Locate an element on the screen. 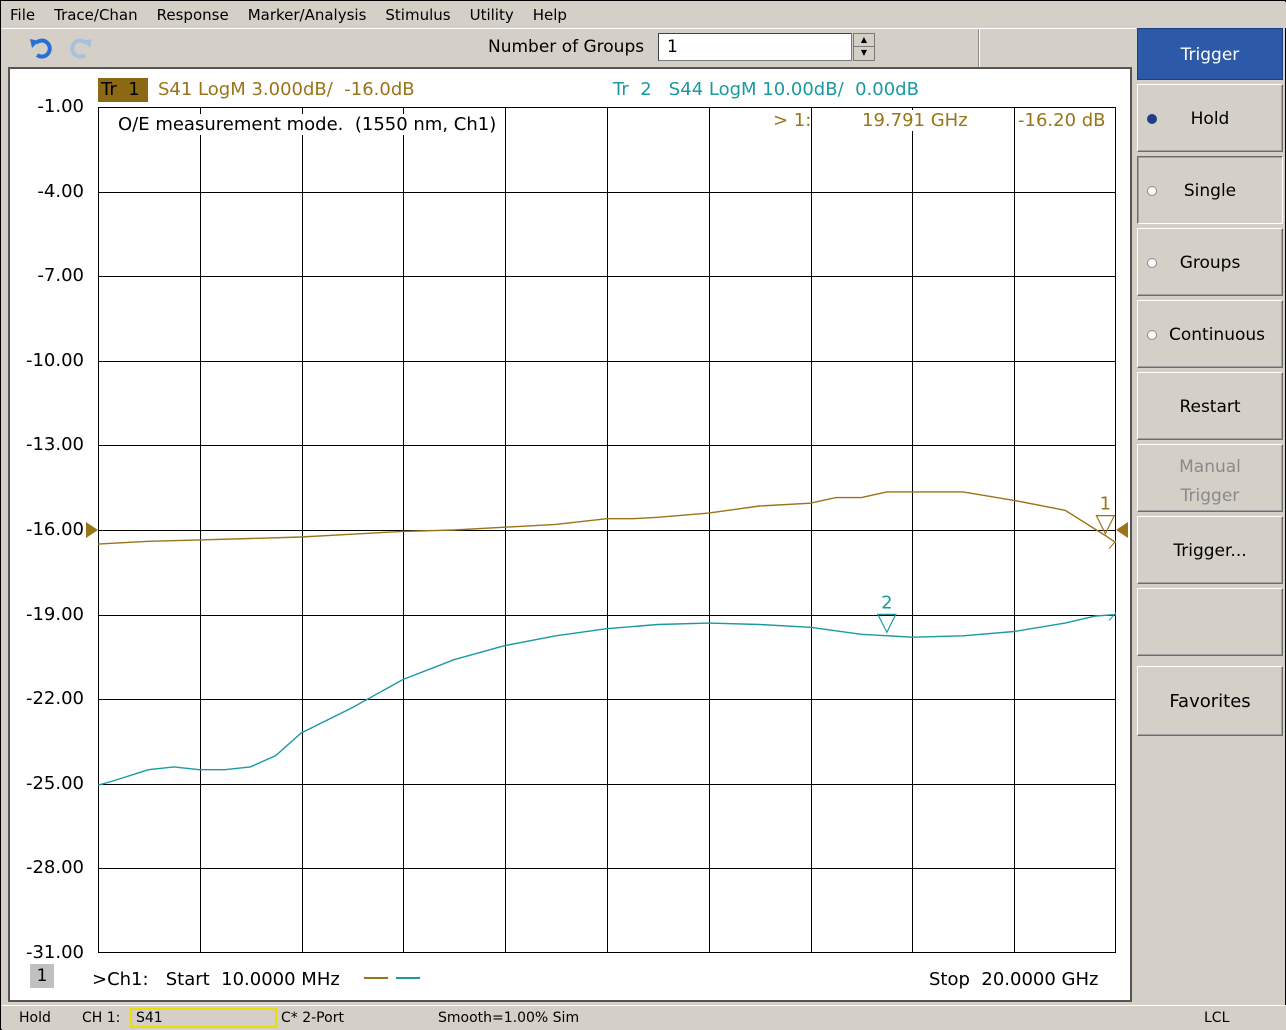 This screenshot has width=1286, height=1030. restart-label: Restart is located at coordinates (1210, 407).